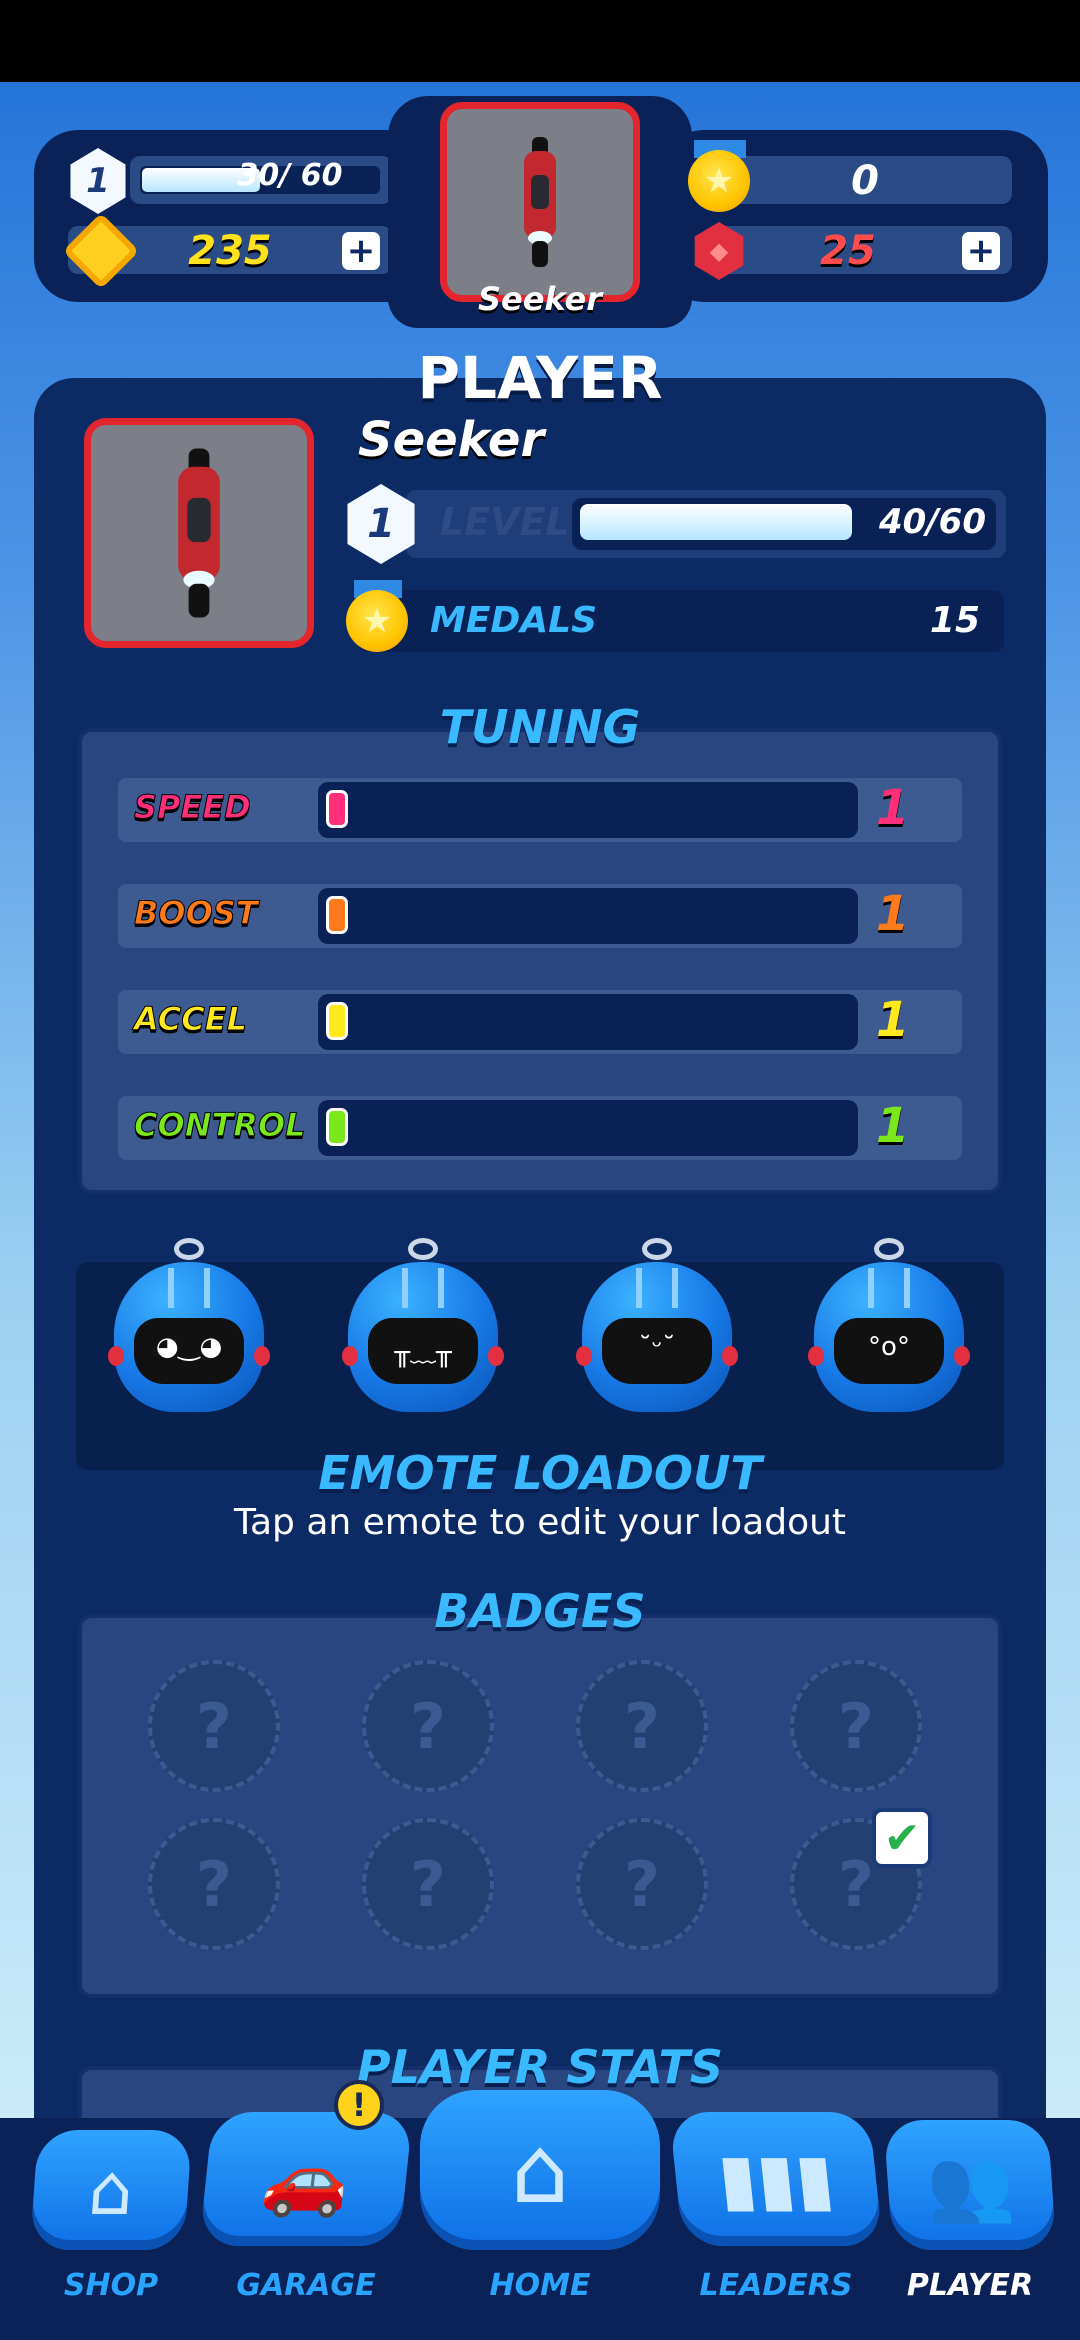 The image size is (1080, 2340). What do you see at coordinates (514, 620) in the screenshot?
I see `medals-label: MEDALS` at bounding box center [514, 620].